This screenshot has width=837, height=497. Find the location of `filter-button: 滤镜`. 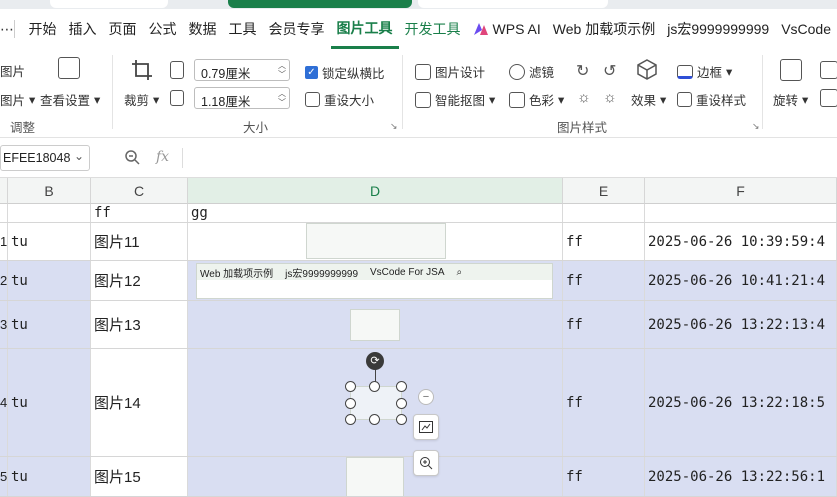

filter-button: 滤镜 is located at coordinates (531, 71).